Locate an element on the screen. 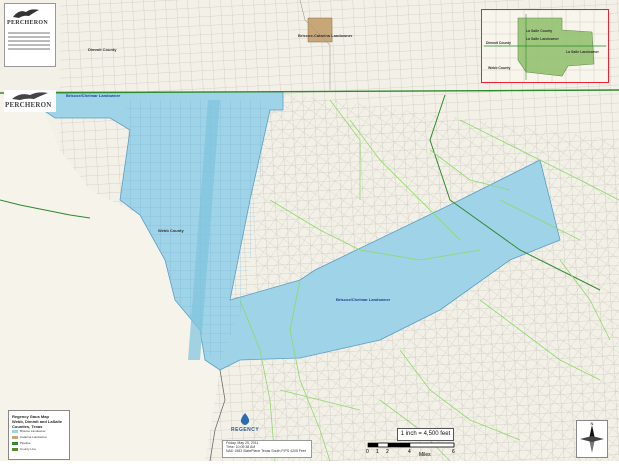 The image size is (619, 464). inset-map-canvas is located at coordinates (545, 46).